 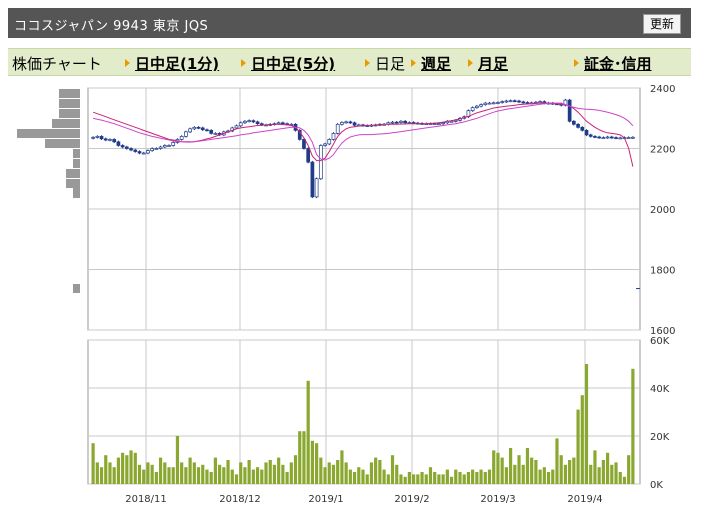 I want to click on x-tick-label: 2018/12, so click(x=240, y=499).